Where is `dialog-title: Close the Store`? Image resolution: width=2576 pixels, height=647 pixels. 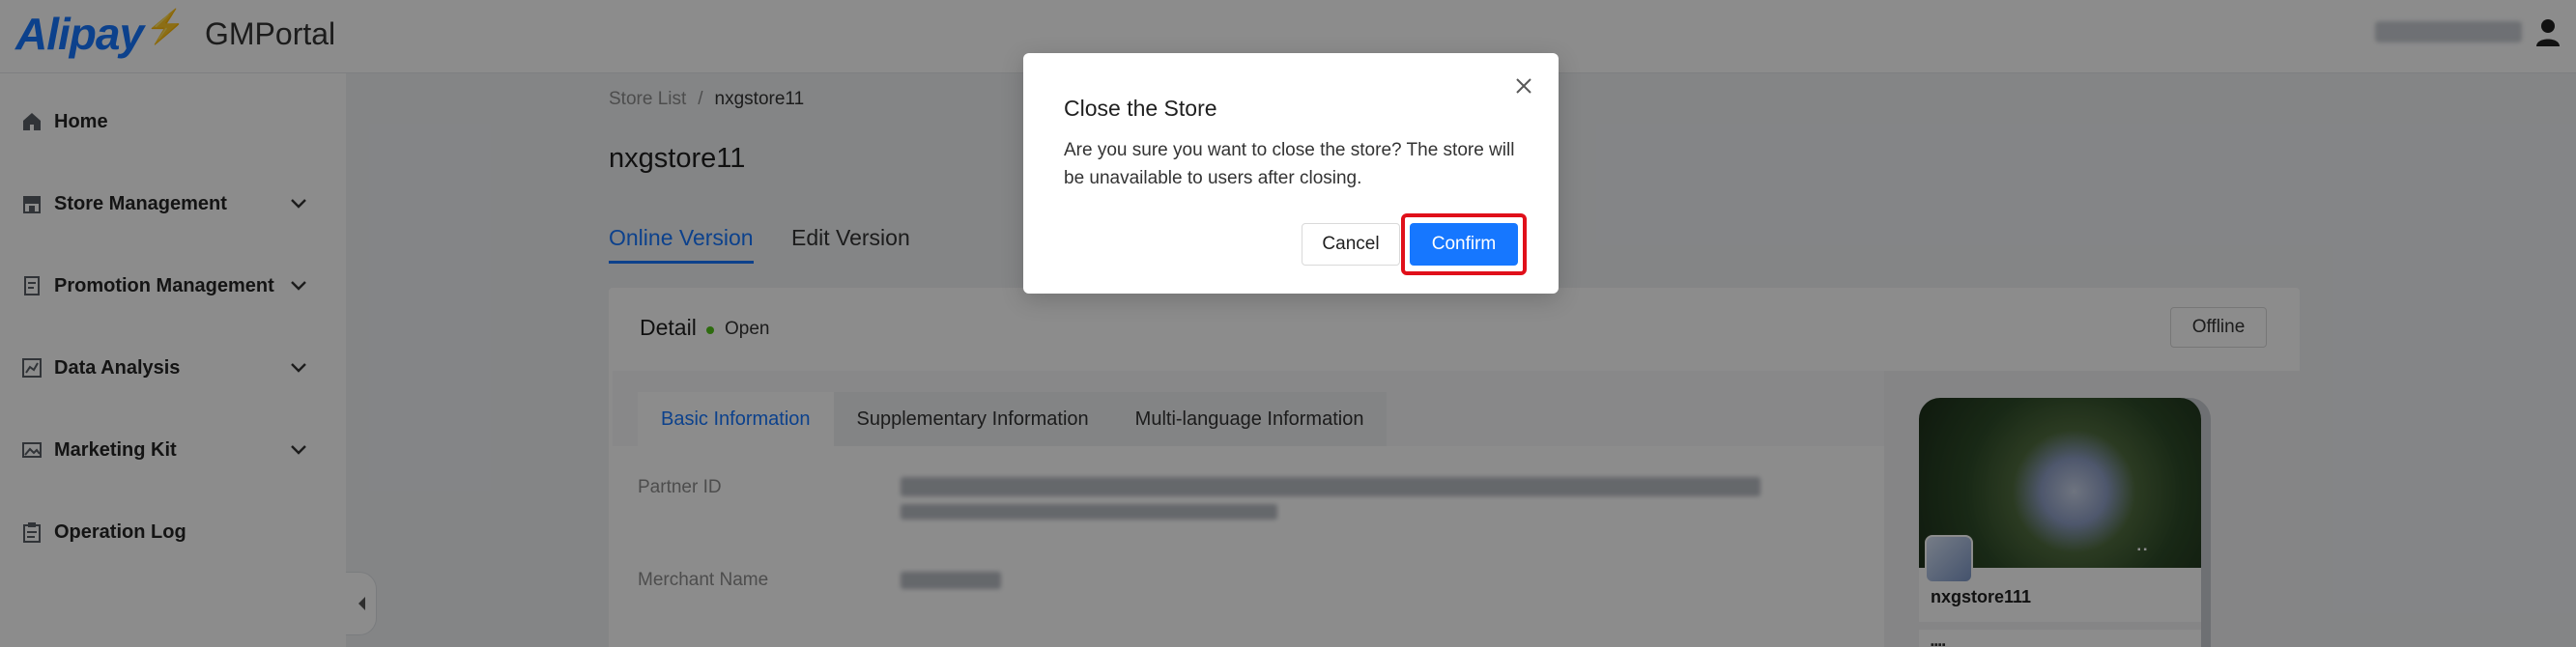
dialog-title: Close the Store is located at coordinates (1141, 108).